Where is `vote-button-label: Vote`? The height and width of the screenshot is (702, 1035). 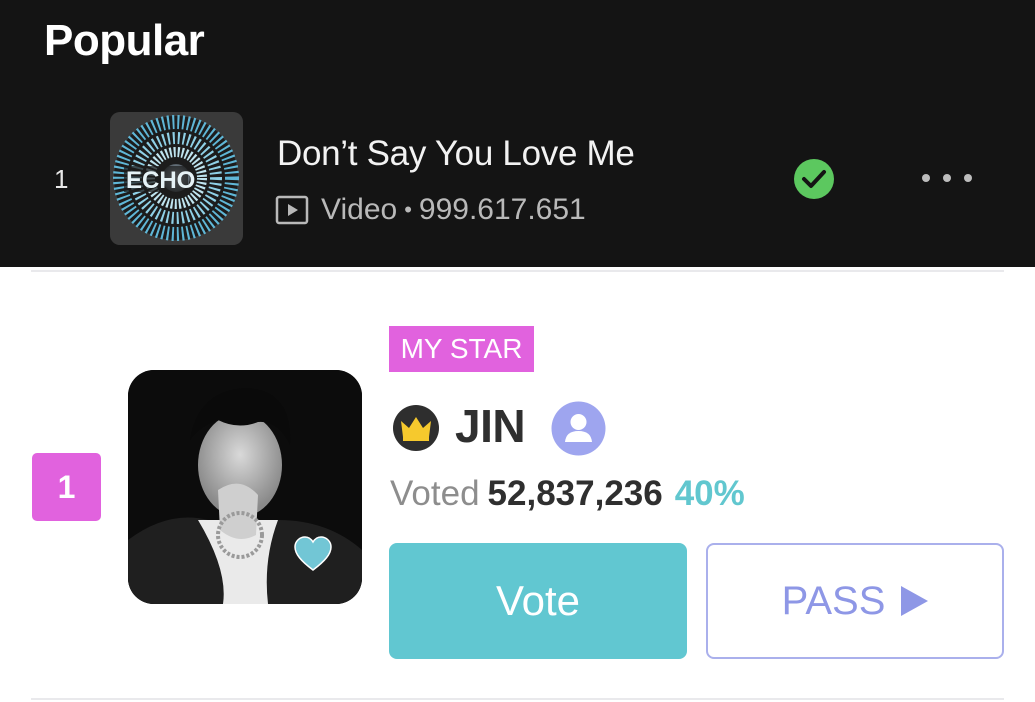 vote-button-label: Vote is located at coordinates (538, 600).